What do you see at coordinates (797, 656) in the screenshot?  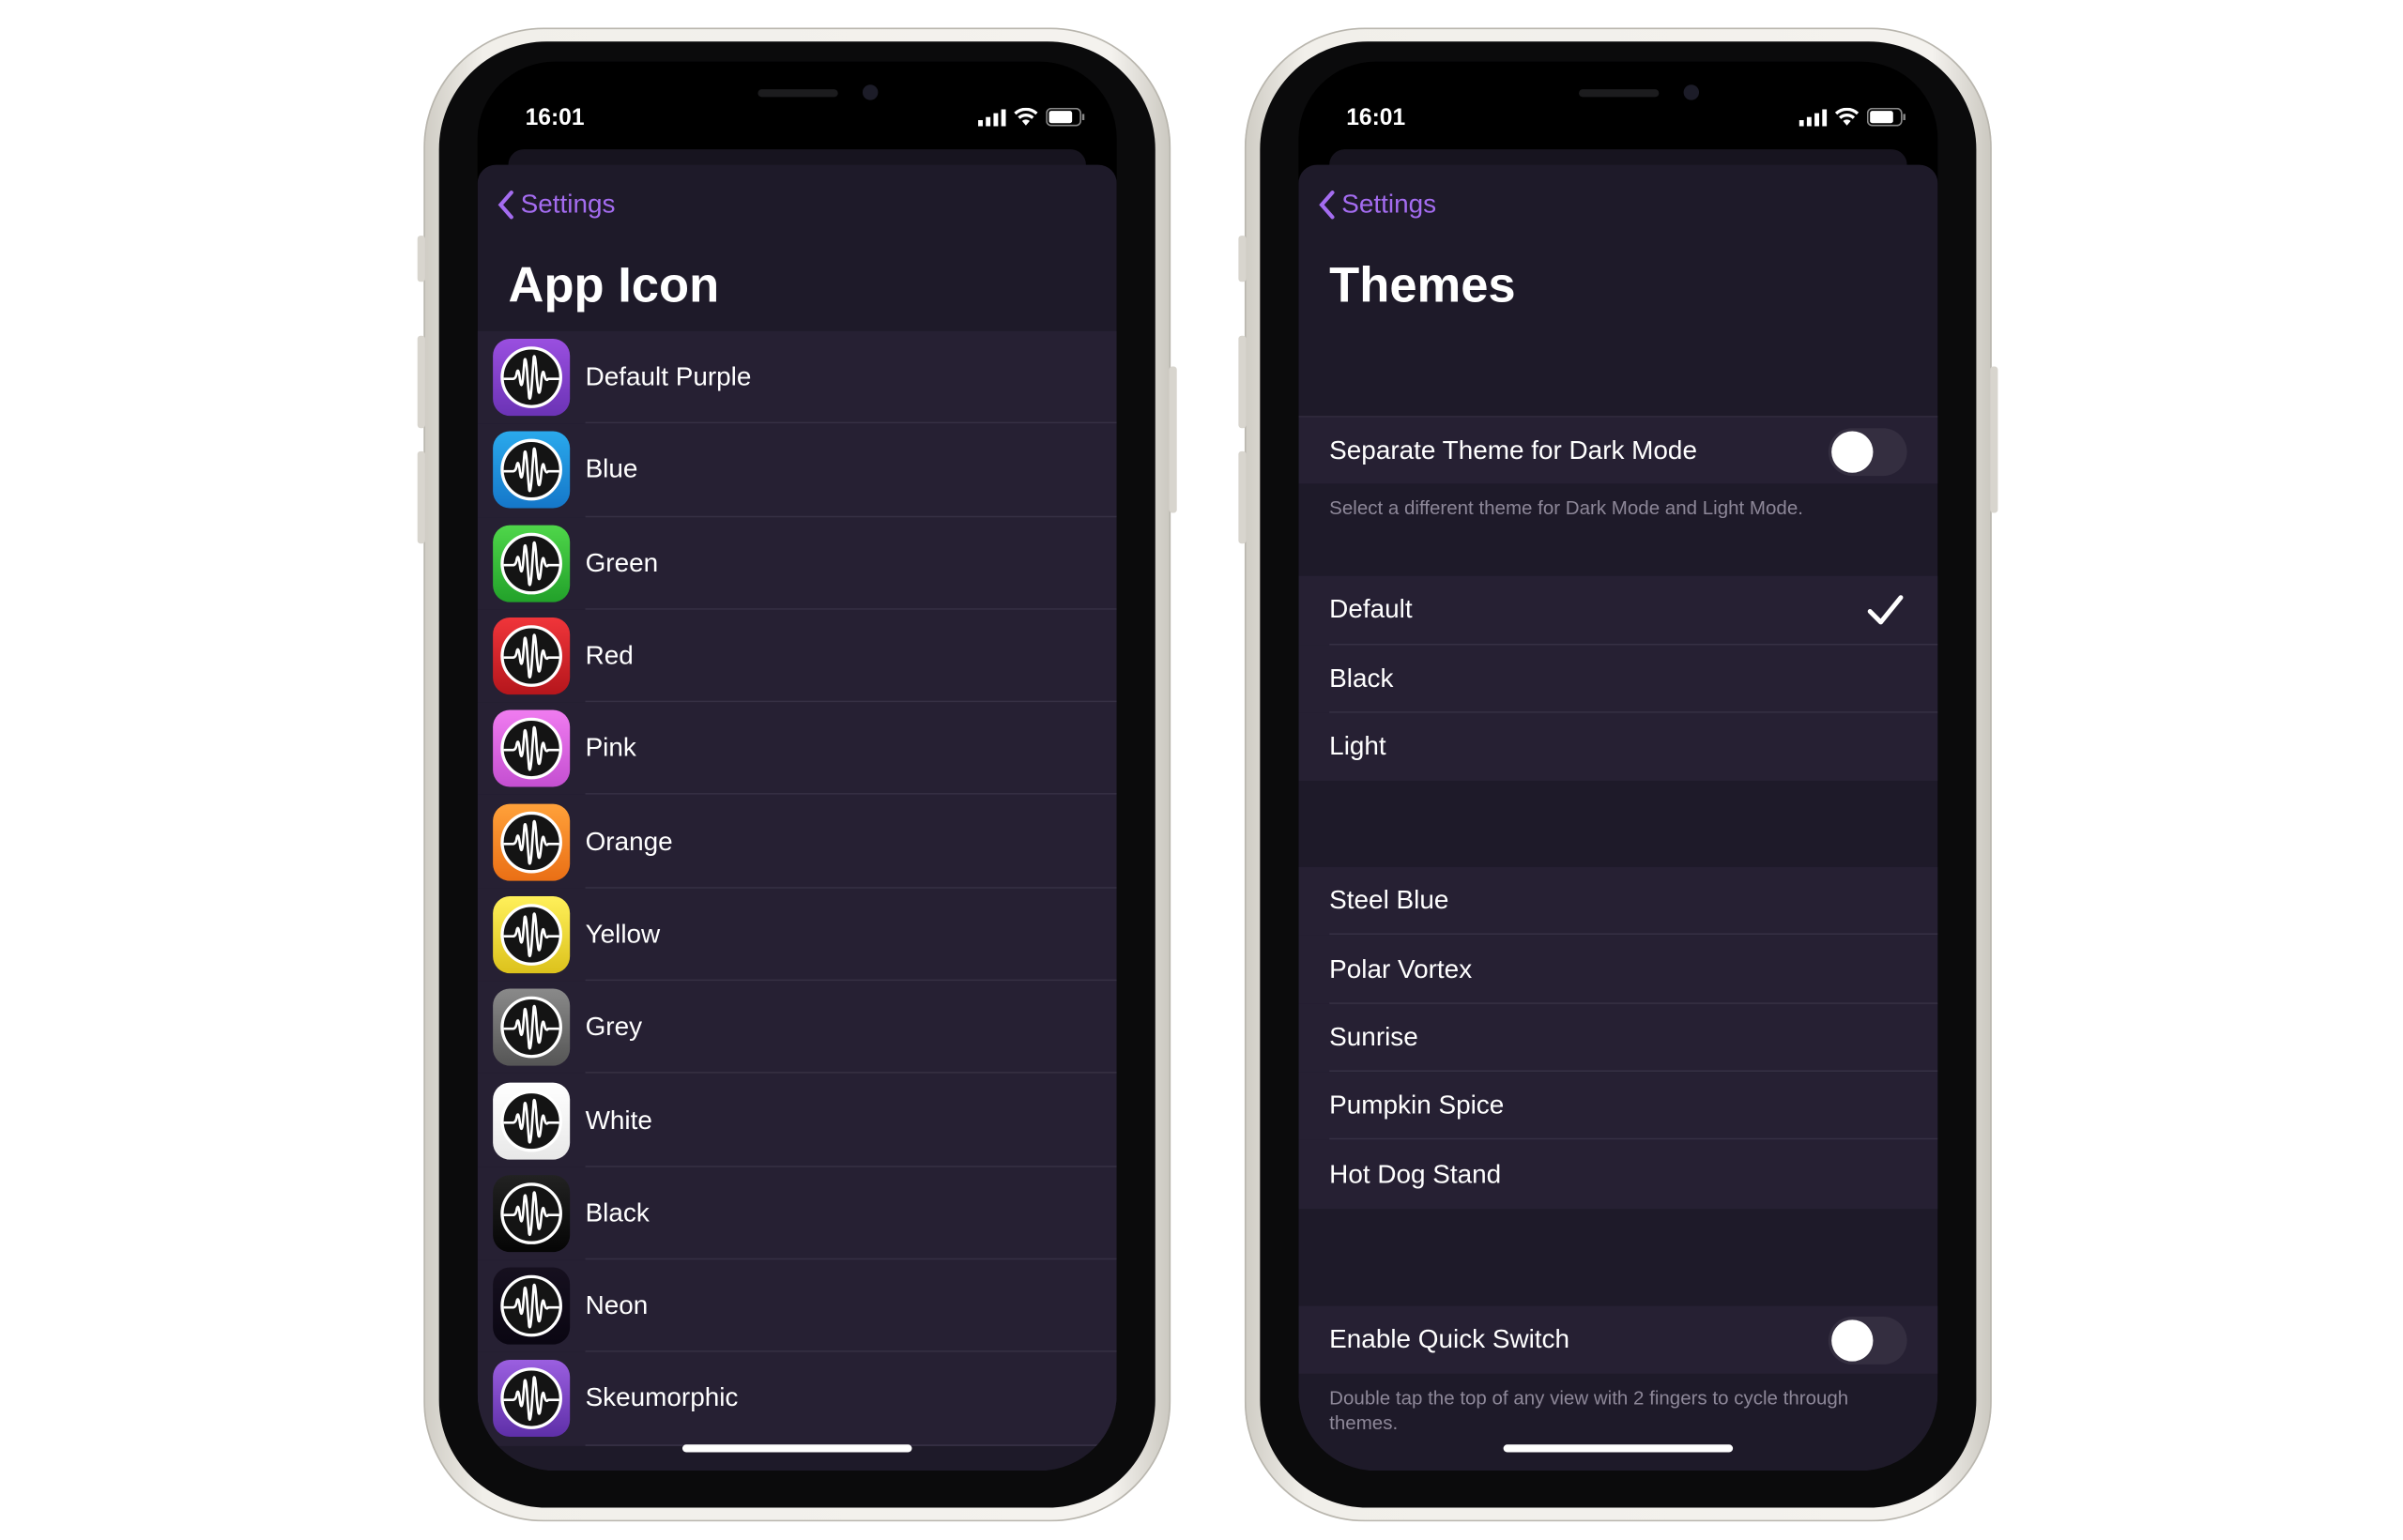 I see `icon-option: Red` at bounding box center [797, 656].